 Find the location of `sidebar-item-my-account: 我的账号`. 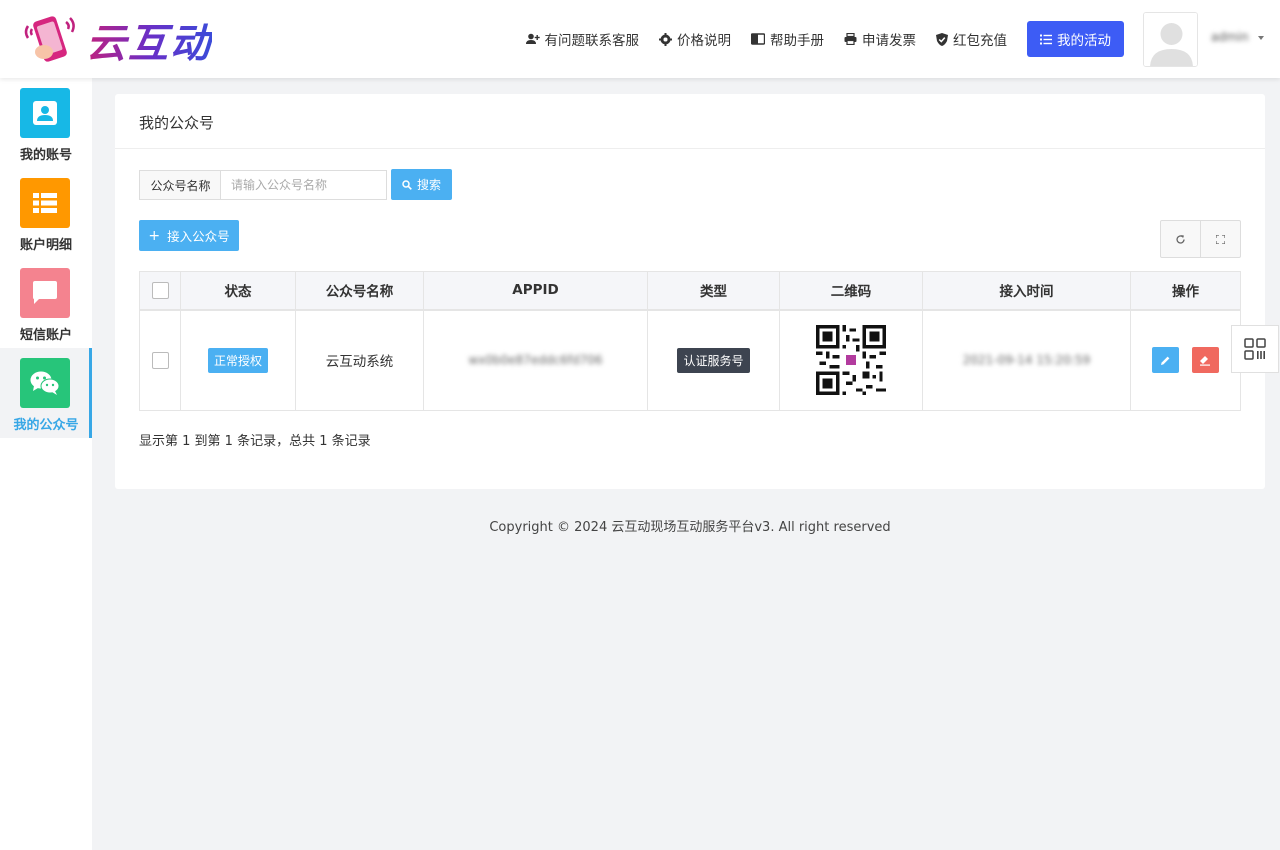

sidebar-item-my-account: 我的账号 is located at coordinates (46, 123).